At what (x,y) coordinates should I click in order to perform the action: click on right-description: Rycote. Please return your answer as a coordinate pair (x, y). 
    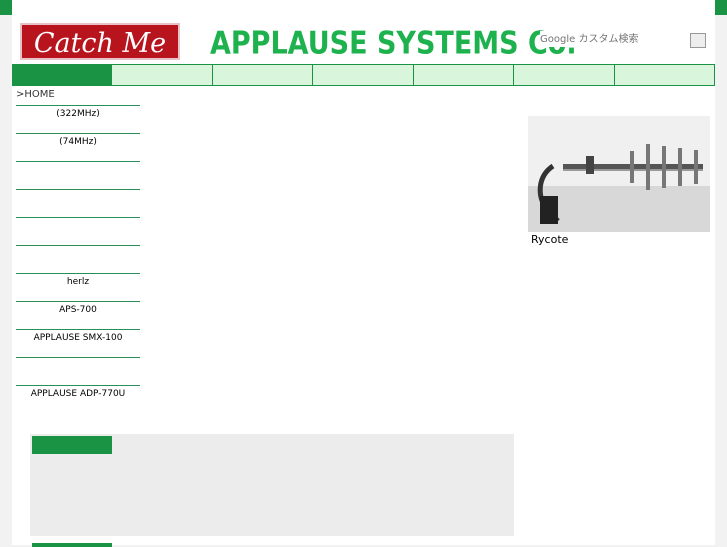
    Looking at the image, I should click on (622, 239).